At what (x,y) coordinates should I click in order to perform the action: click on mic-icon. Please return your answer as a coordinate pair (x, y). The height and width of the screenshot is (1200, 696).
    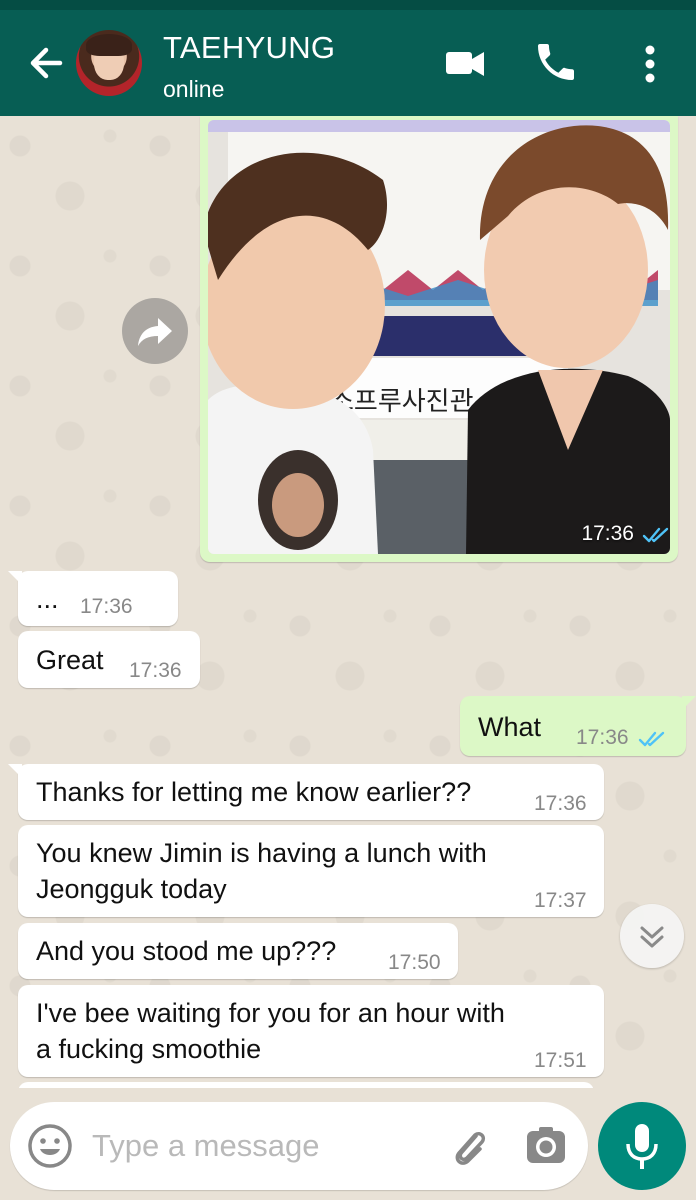
    Looking at the image, I should click on (642, 1146).